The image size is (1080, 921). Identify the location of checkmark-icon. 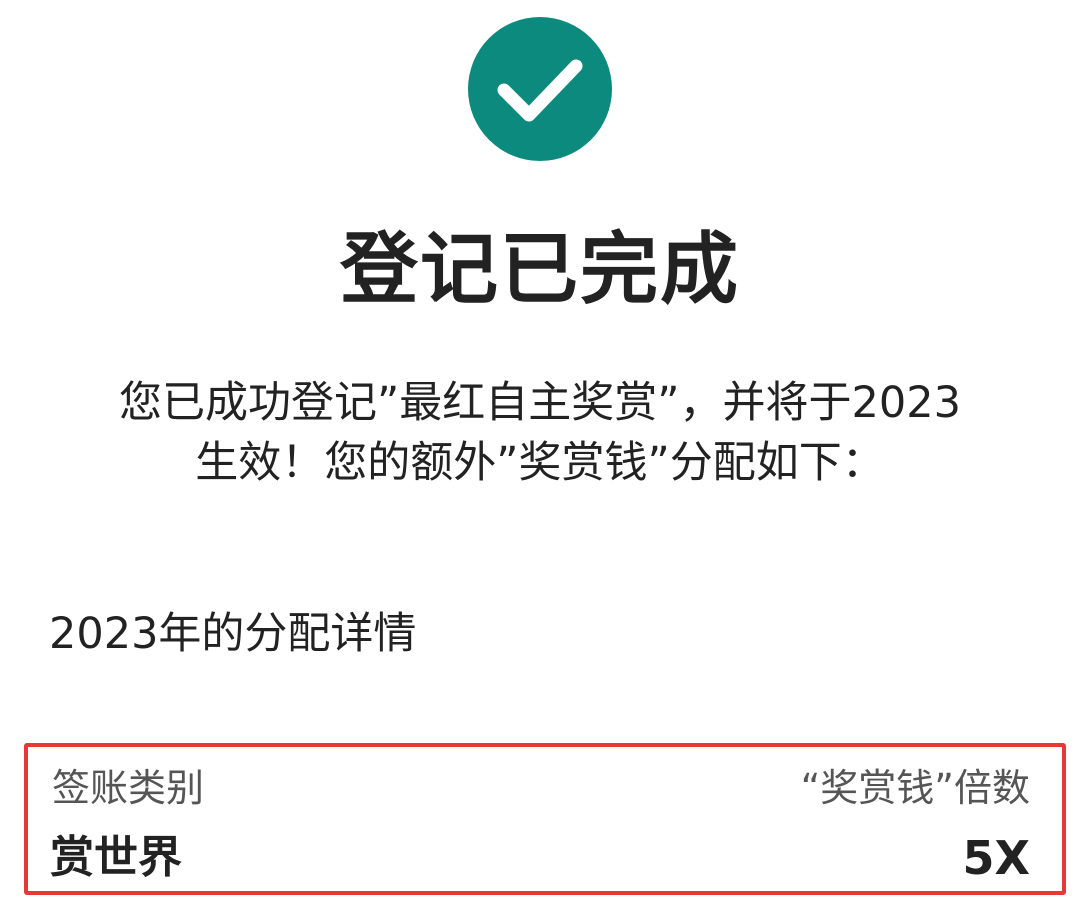
(540, 90).